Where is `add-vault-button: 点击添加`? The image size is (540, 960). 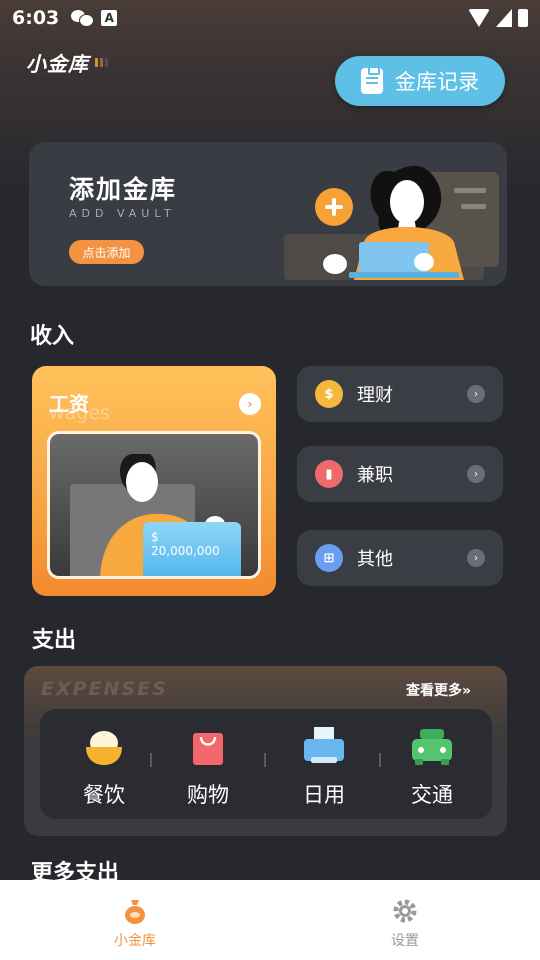
add-vault-button: 点击添加 is located at coordinates (106, 252).